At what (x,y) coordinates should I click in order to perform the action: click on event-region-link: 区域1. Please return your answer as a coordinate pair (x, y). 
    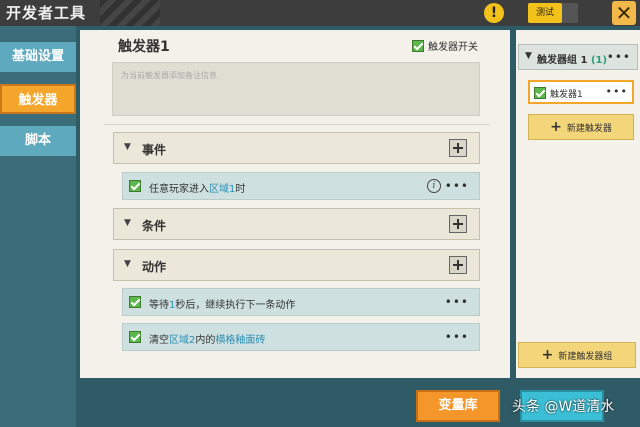
    Looking at the image, I should click on (222, 189).